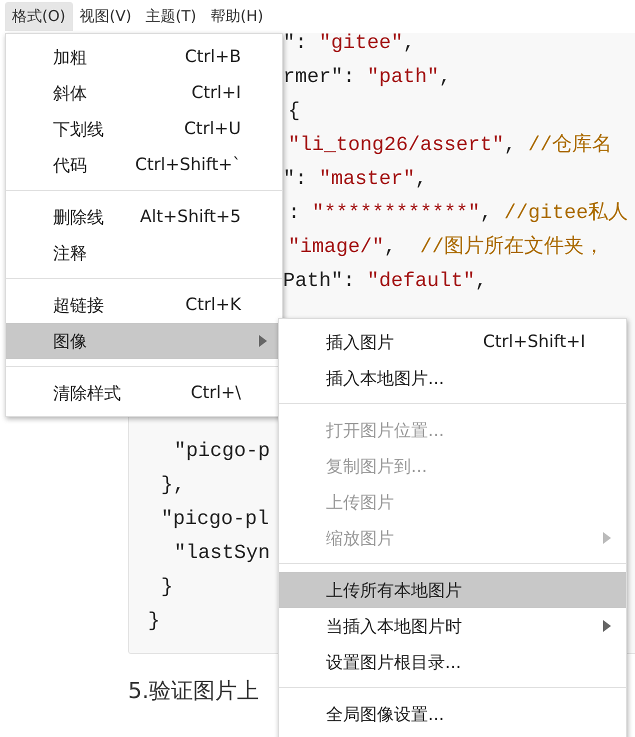 This screenshot has width=635, height=737. Describe the element at coordinates (355, 179) in the screenshot. I see `code-line: ": "master",` at that location.